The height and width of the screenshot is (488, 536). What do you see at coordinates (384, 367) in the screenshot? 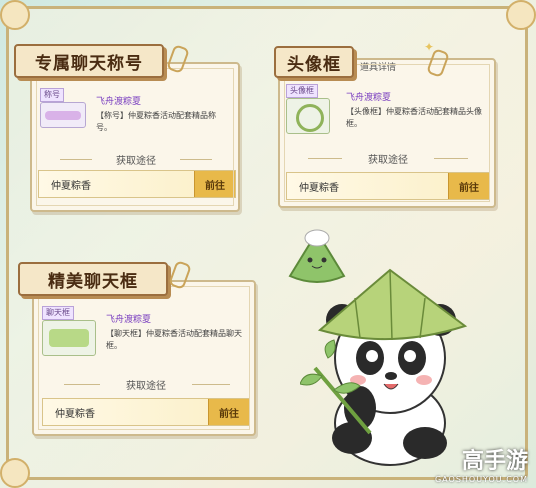
I see `panda-mascot-icon` at bounding box center [384, 367].